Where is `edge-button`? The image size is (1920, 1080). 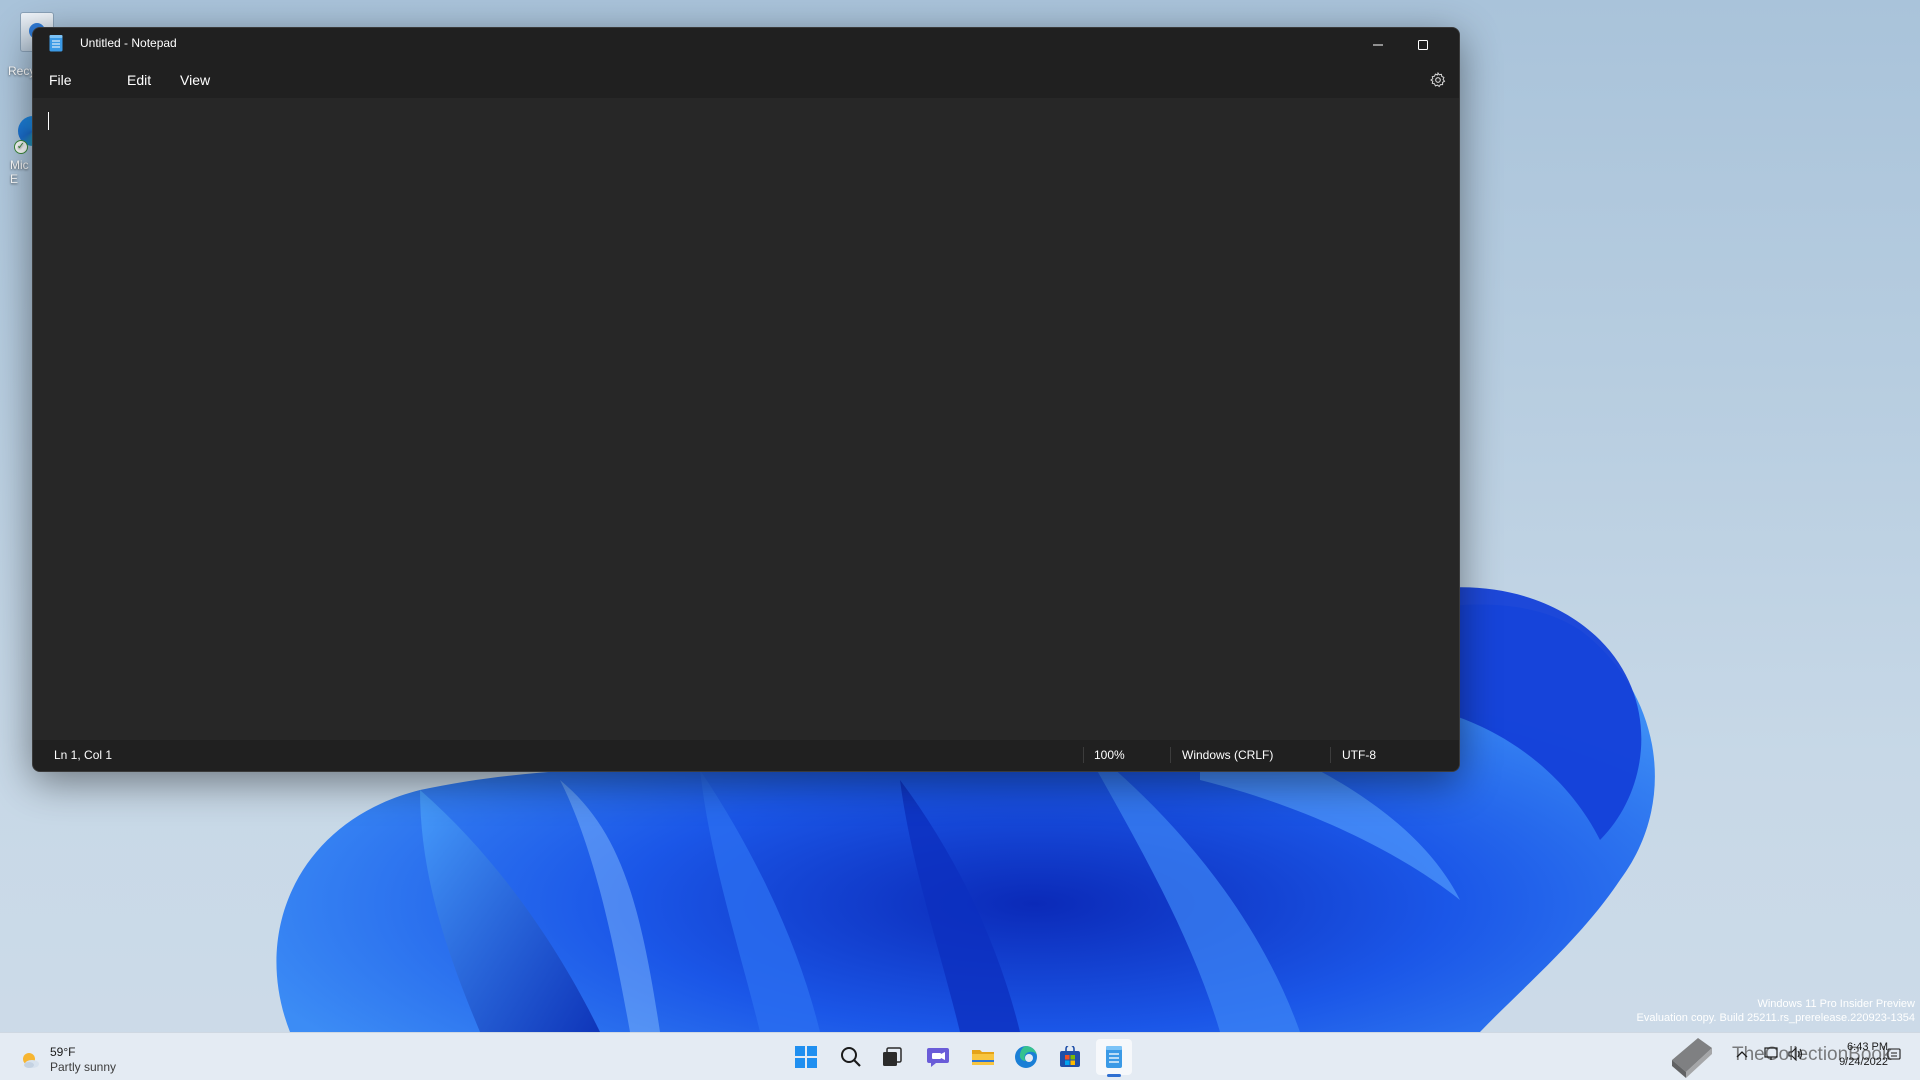 edge-button is located at coordinates (1026, 1057).